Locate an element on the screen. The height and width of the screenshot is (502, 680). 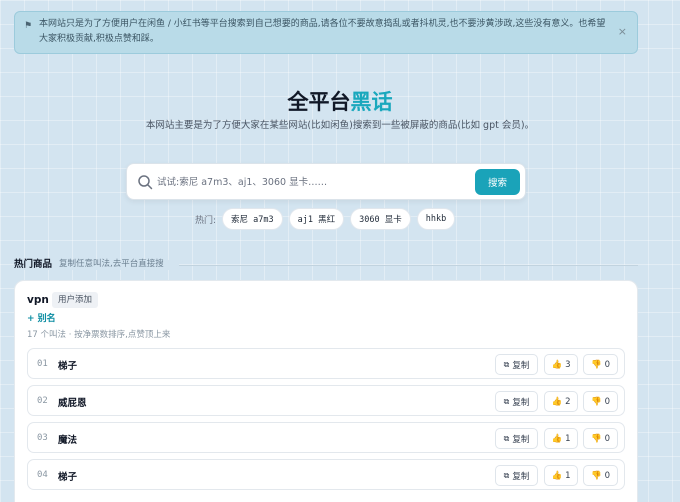
alias-rank: 01 is located at coordinates (42, 364).